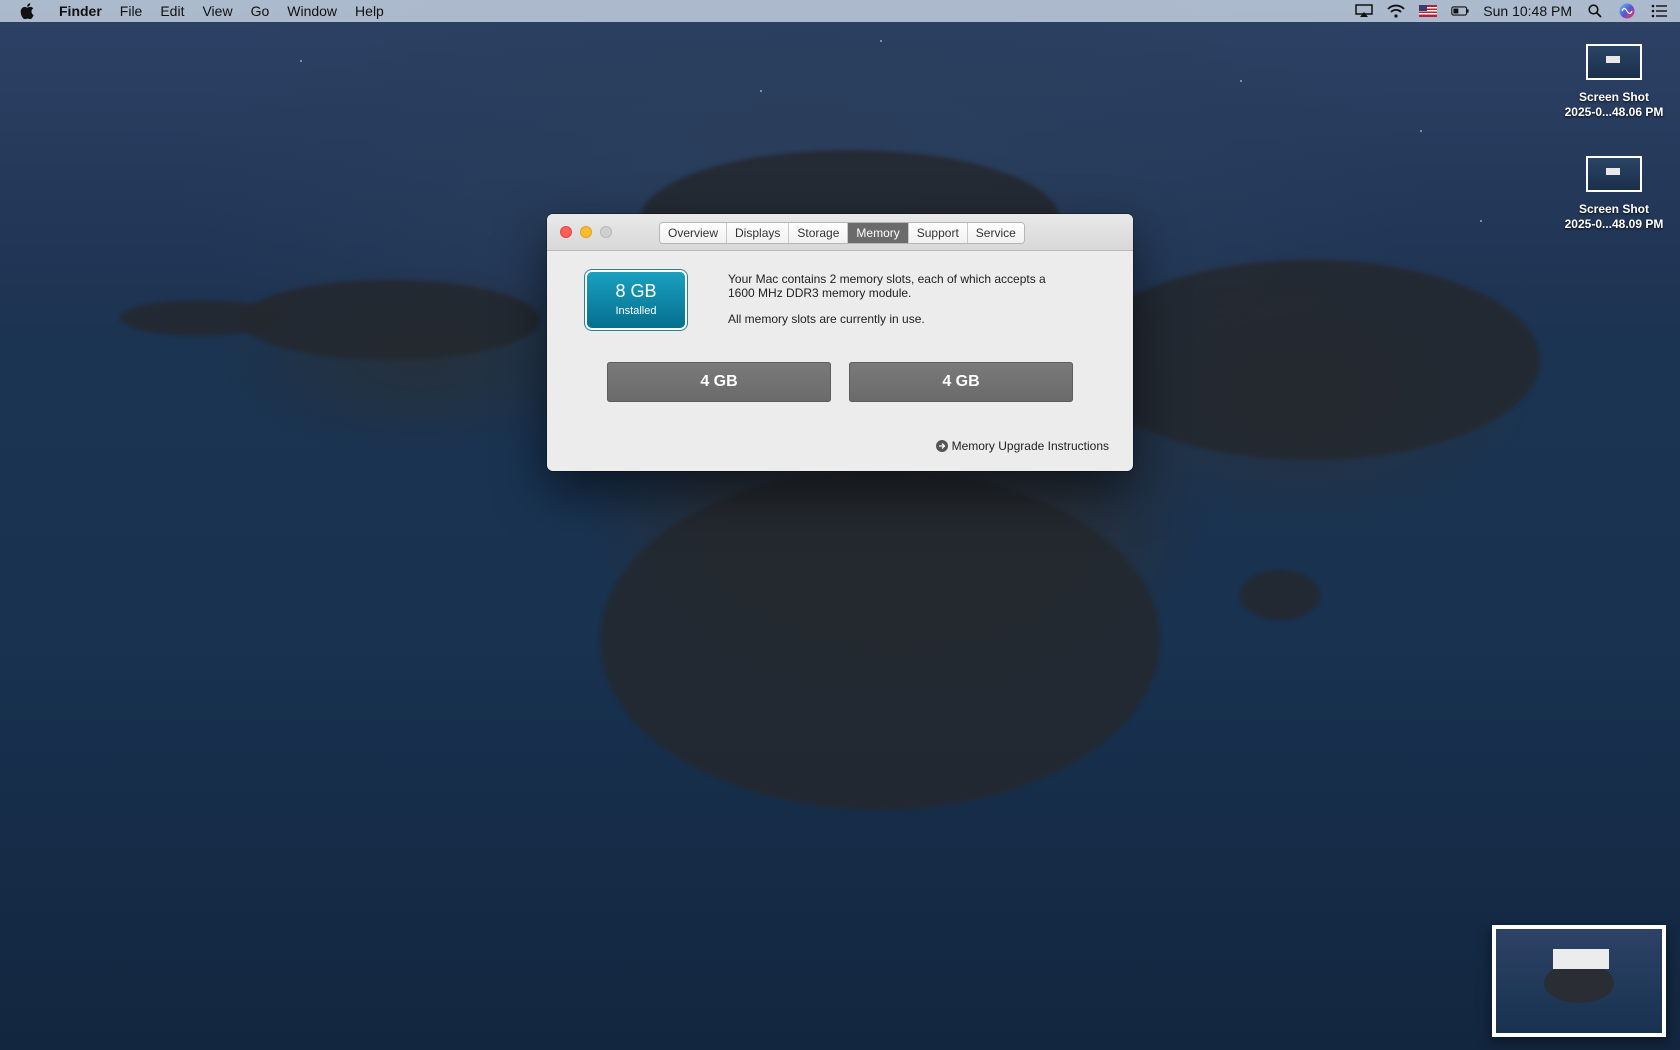  I want to click on menu-file: File, so click(131, 11).